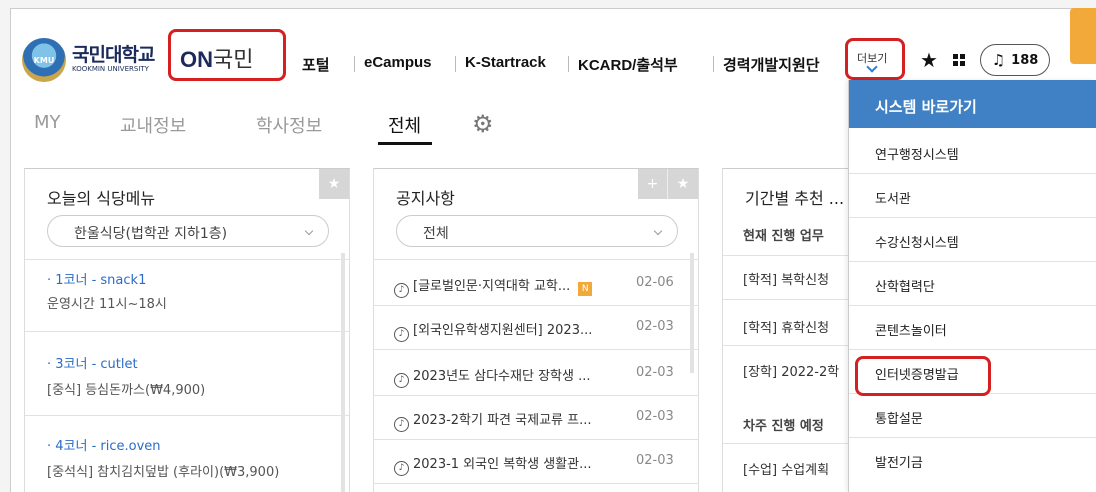 The width and height of the screenshot is (1096, 492). What do you see at coordinates (783, 426) in the screenshot?
I see `schedule-next-heading: 차주 진행 예정` at bounding box center [783, 426].